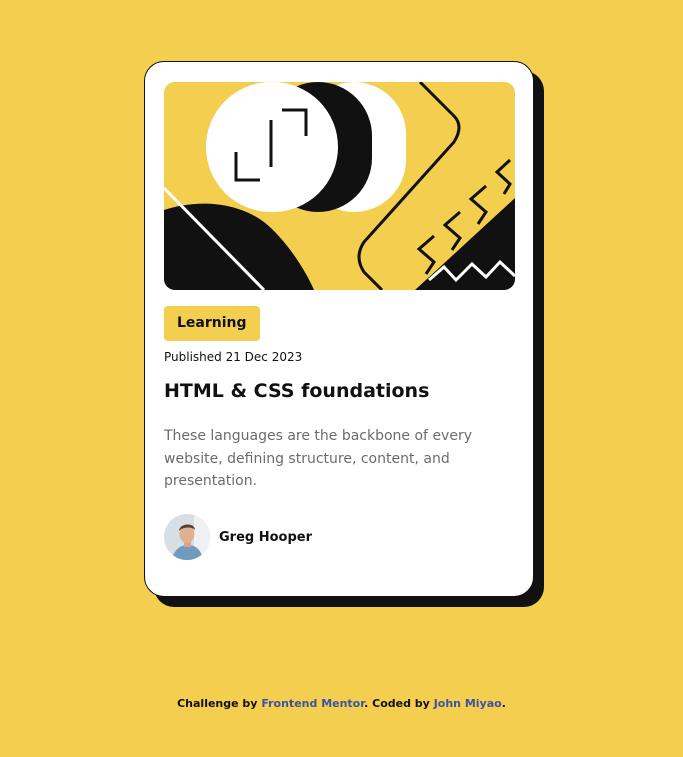 This screenshot has width=683, height=757. I want to click on author: Greg Hooper, so click(238, 537).